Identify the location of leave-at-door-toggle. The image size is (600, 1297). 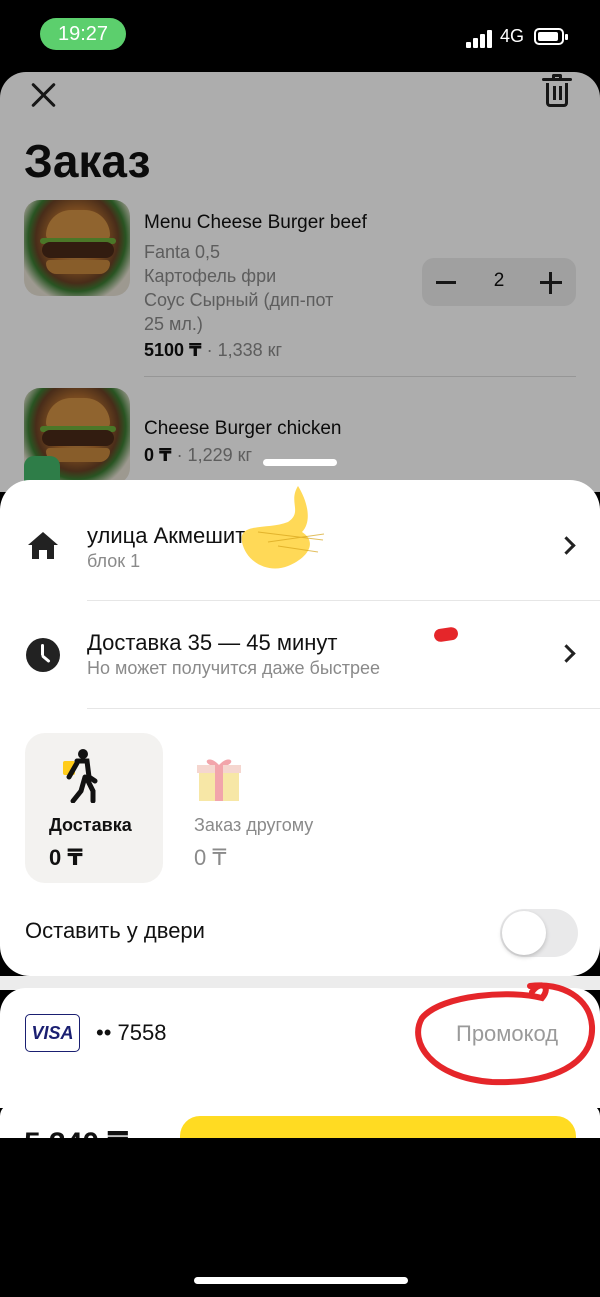
(539, 933).